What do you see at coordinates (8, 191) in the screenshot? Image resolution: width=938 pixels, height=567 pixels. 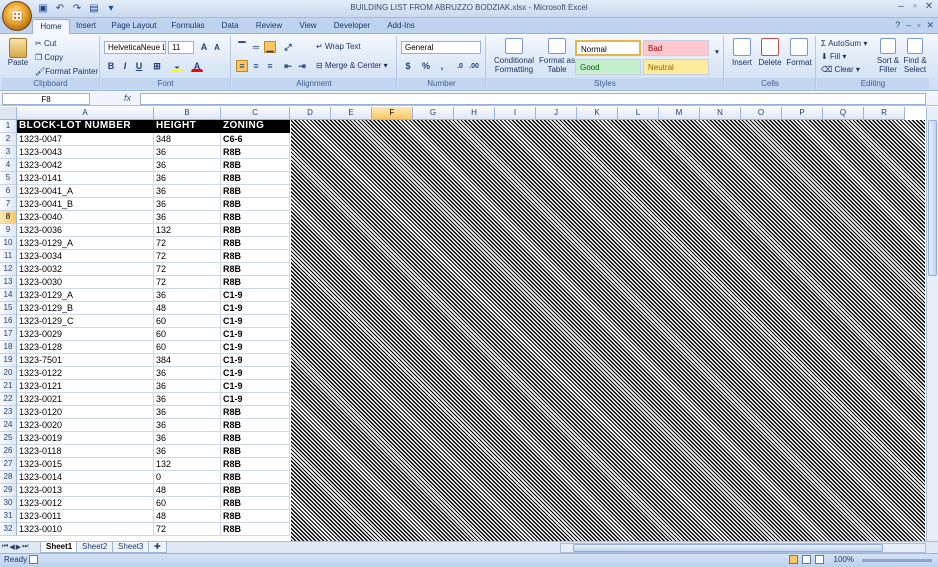 I see `row-header: 6` at bounding box center [8, 191].